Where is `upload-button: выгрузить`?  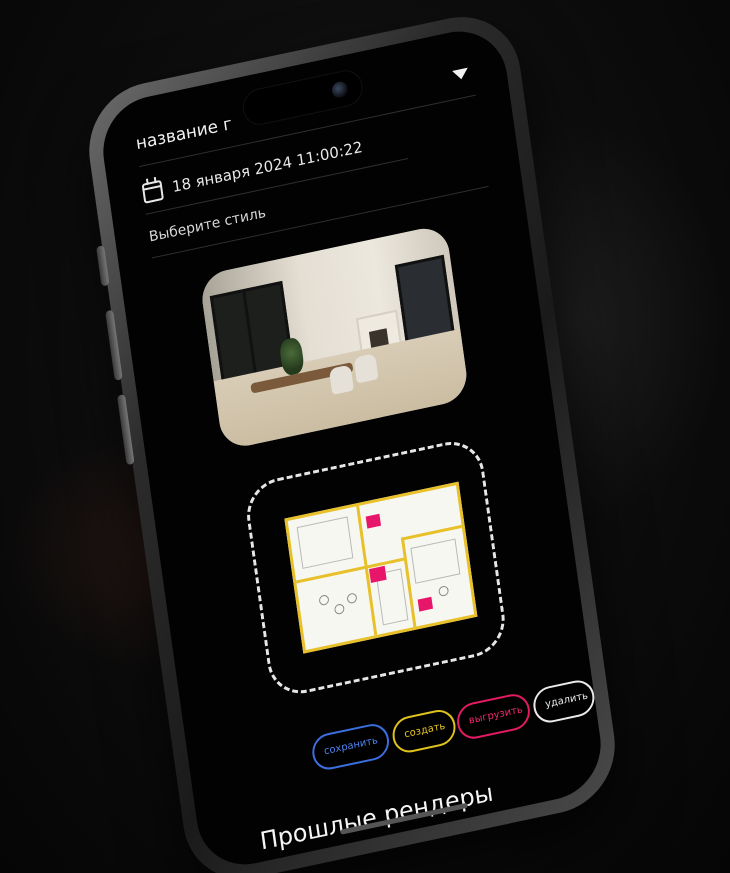
upload-button: выгрузить is located at coordinates (493, 716).